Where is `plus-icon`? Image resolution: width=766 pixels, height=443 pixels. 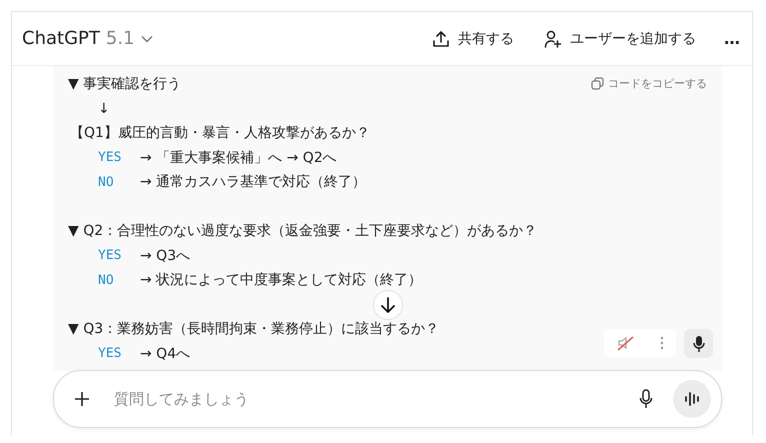 plus-icon is located at coordinates (82, 399).